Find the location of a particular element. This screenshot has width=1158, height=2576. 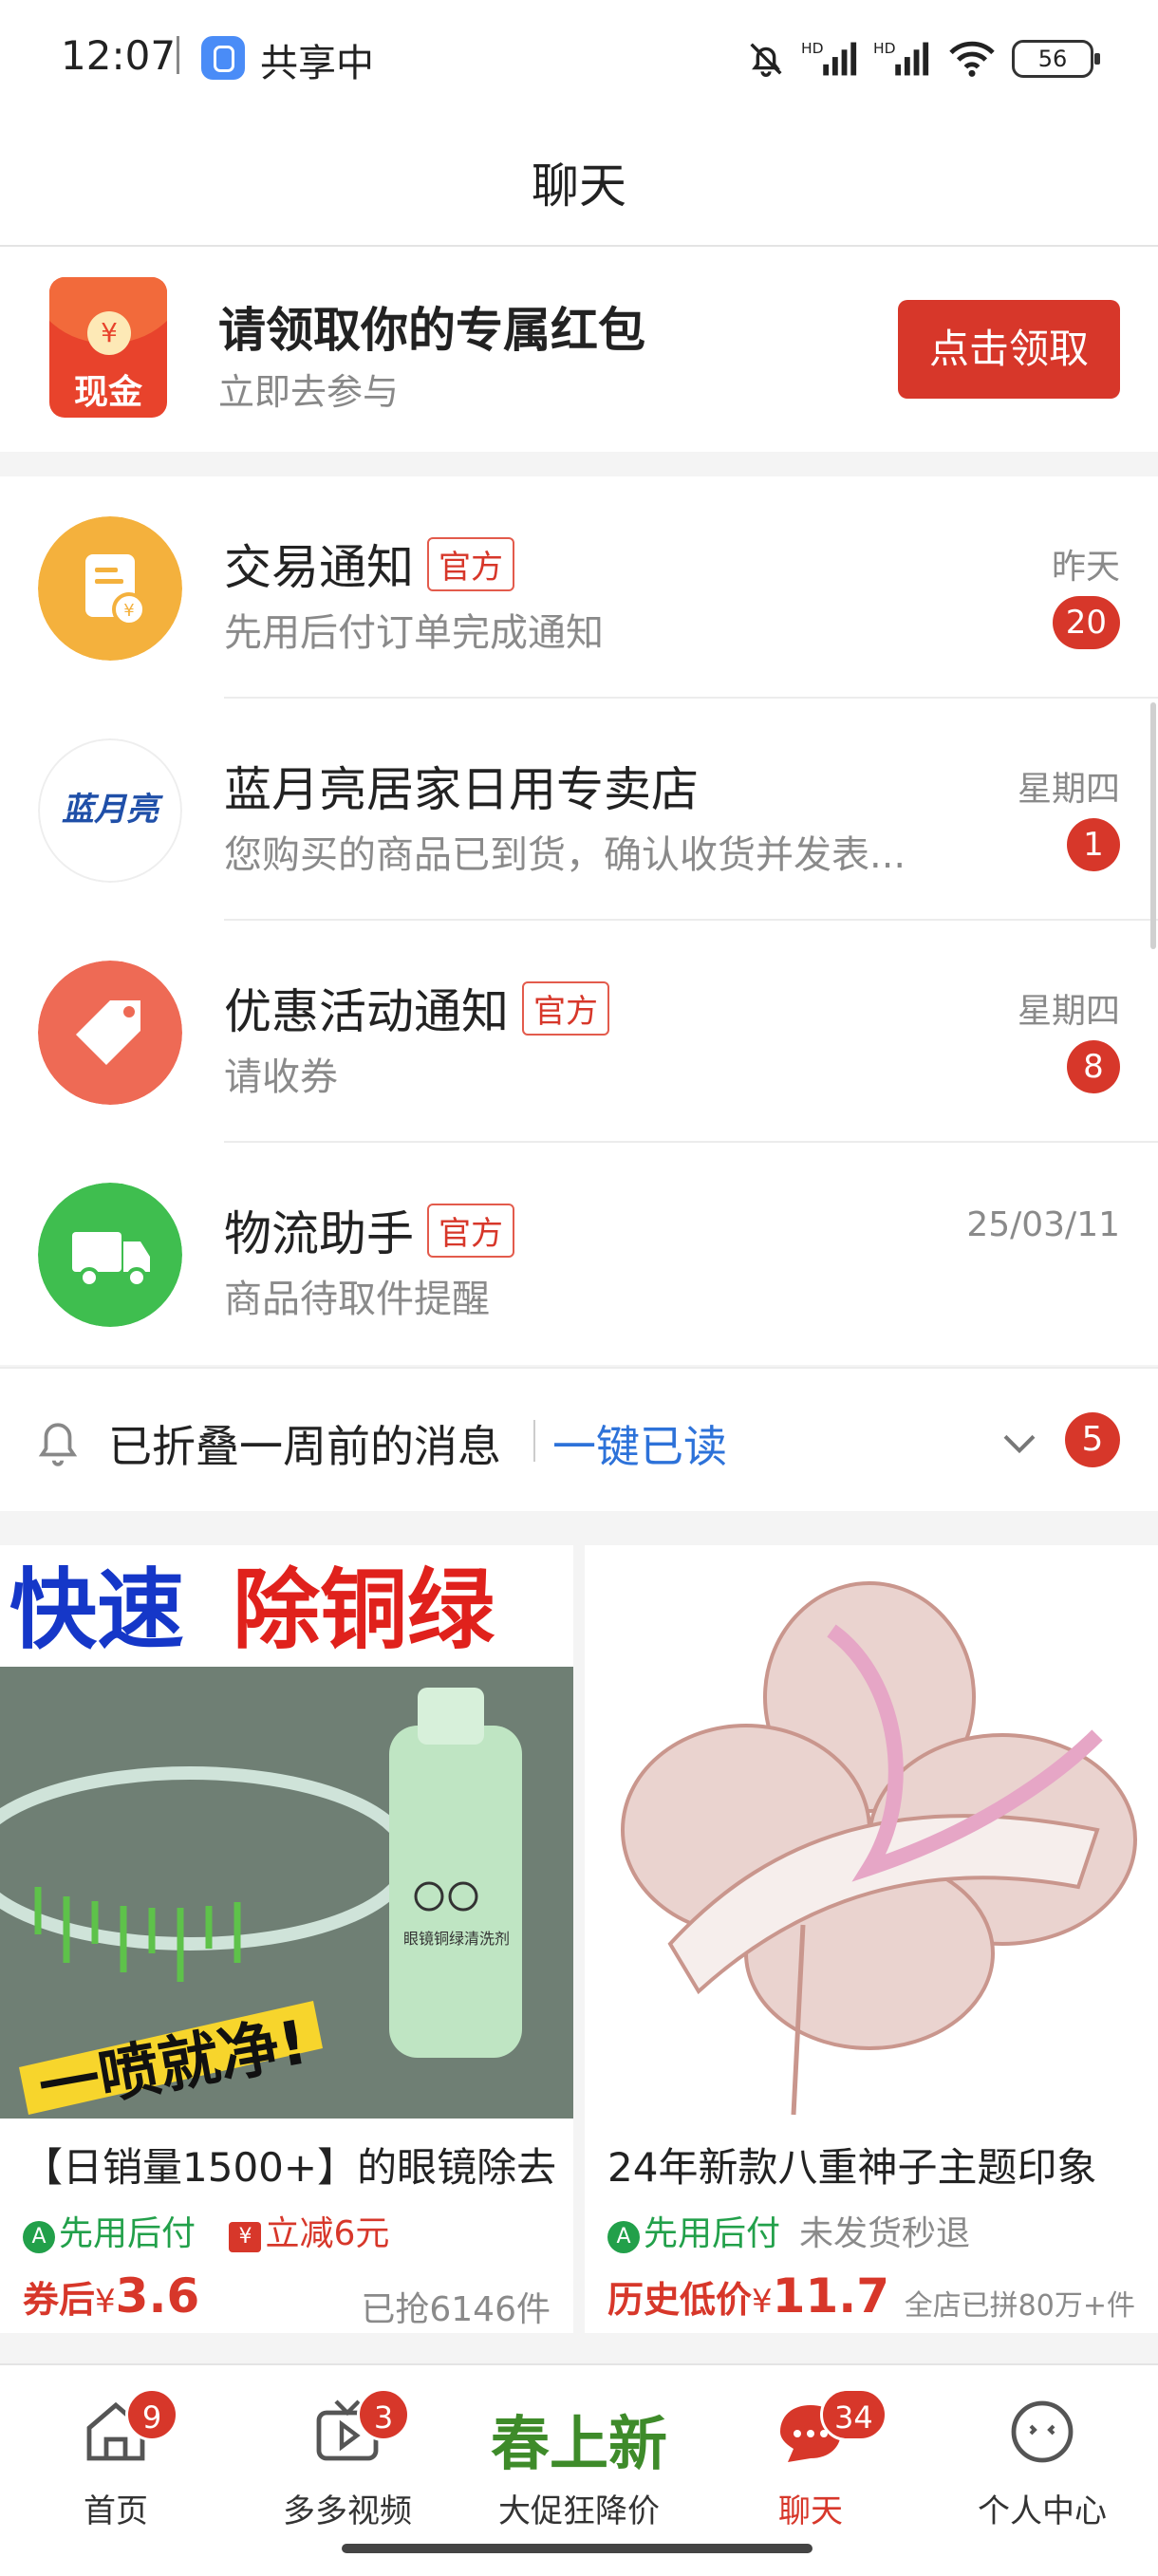

nav-badge: 3 is located at coordinates (383, 2414).